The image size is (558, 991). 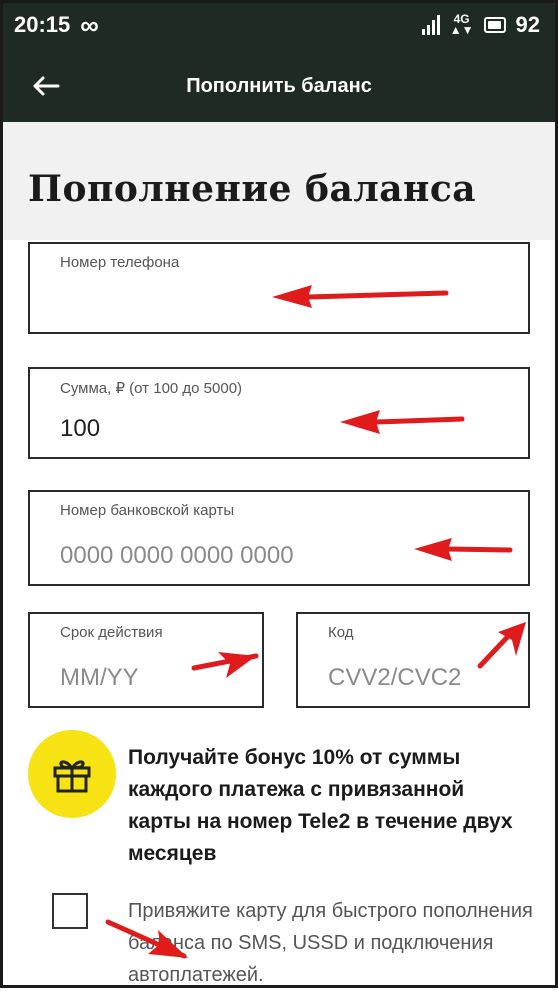 I want to click on cvv-field: Код, so click(x=413, y=660).